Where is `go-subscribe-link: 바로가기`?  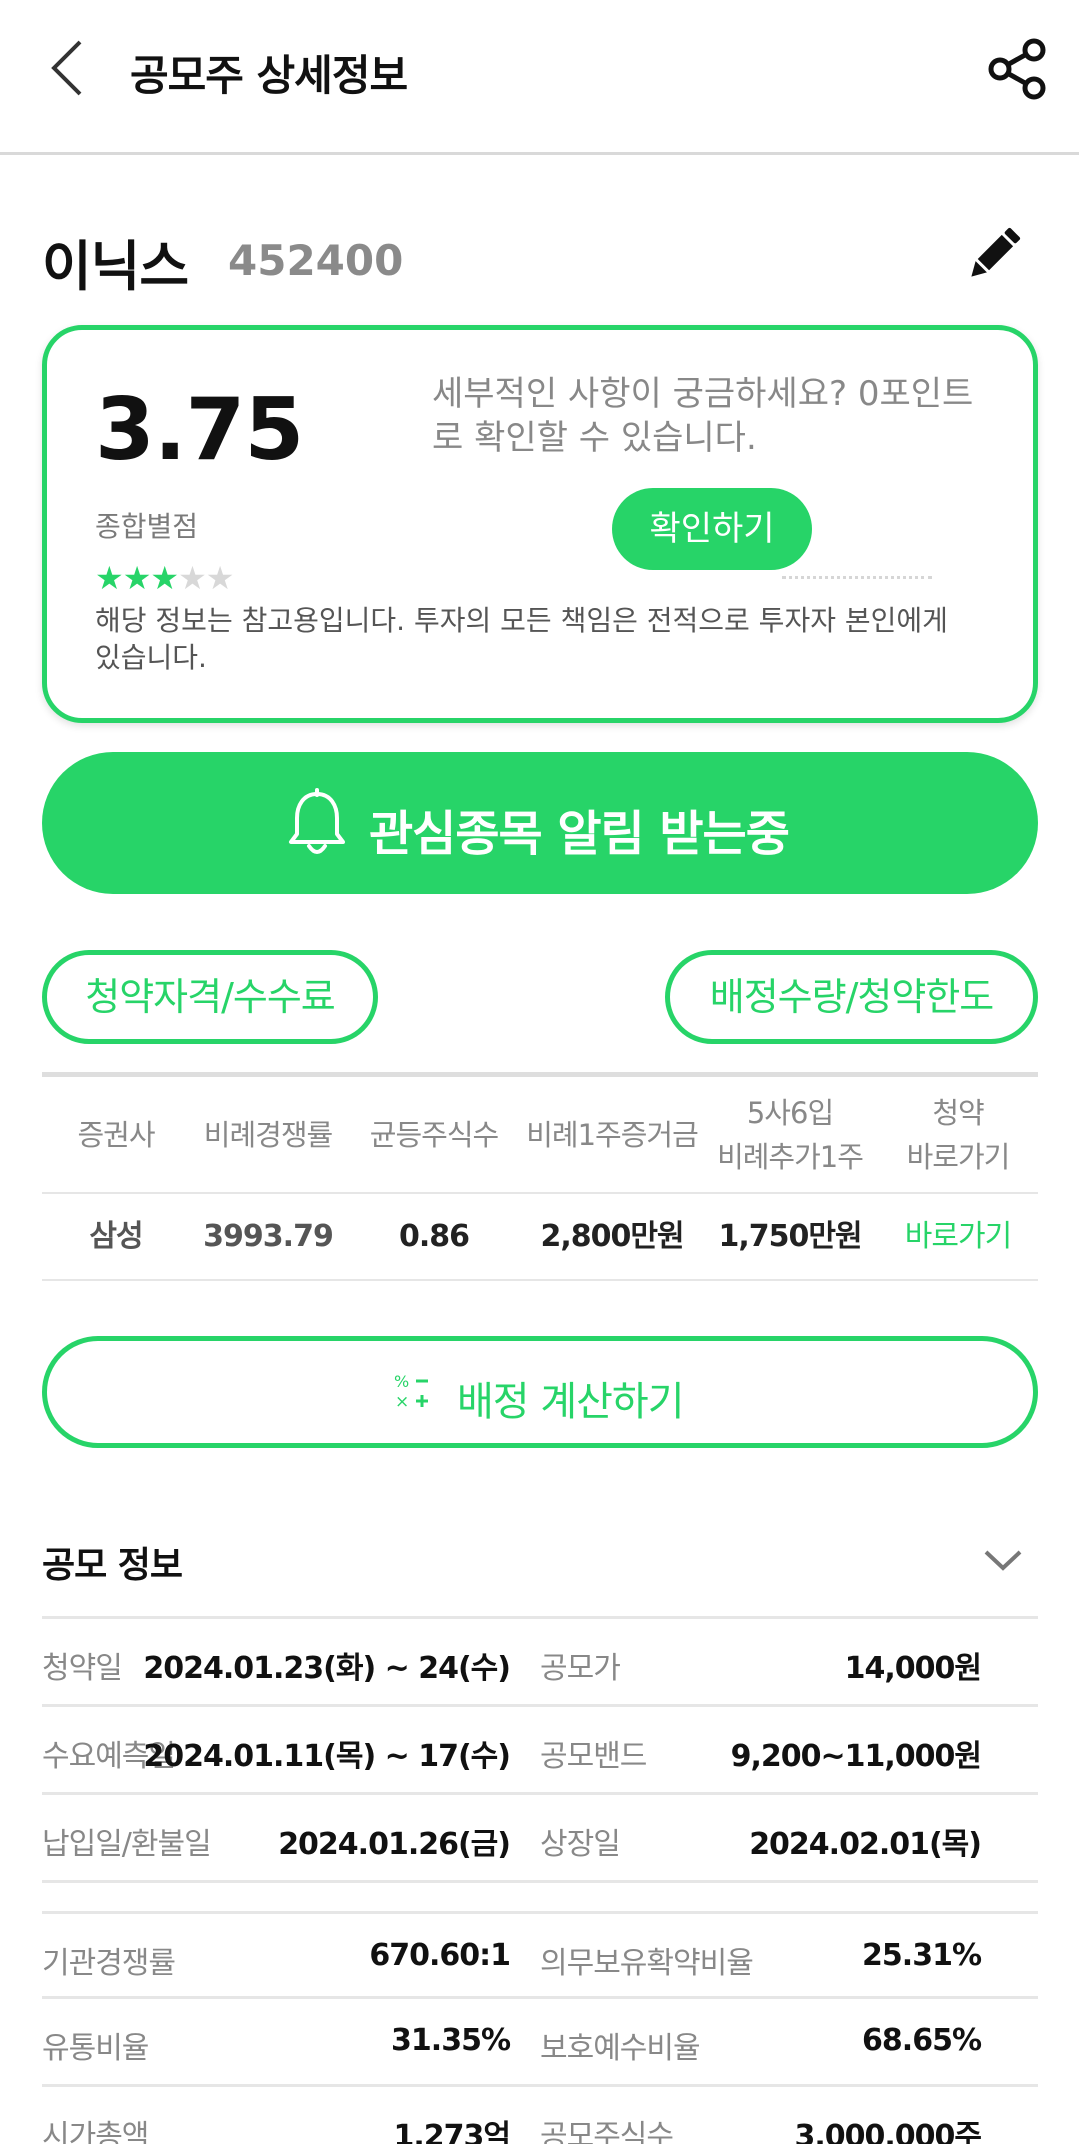 go-subscribe-link: 바로가기 is located at coordinates (958, 1237).